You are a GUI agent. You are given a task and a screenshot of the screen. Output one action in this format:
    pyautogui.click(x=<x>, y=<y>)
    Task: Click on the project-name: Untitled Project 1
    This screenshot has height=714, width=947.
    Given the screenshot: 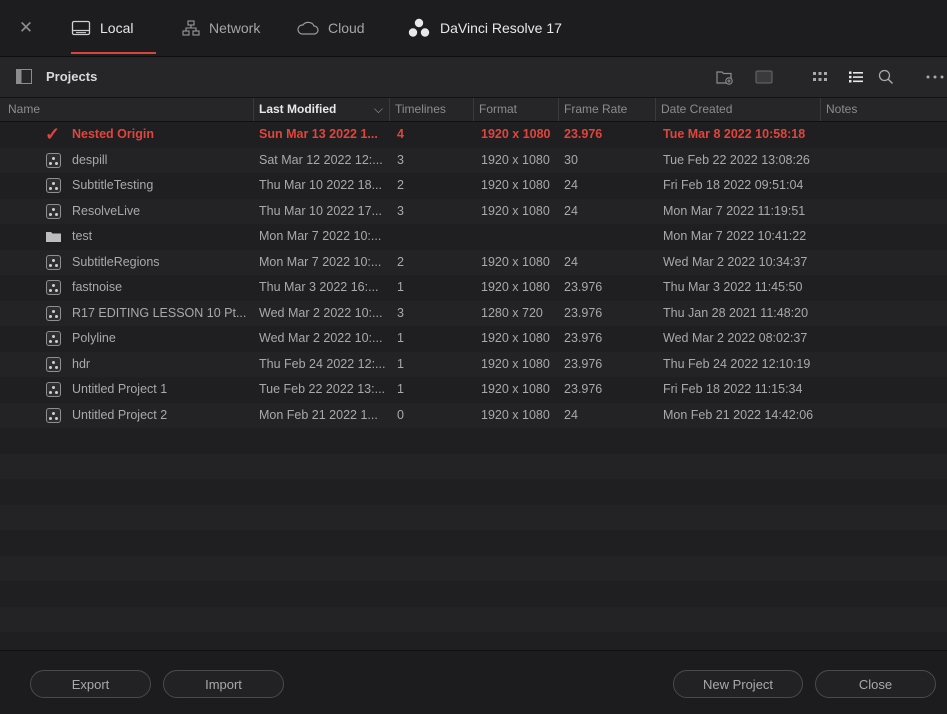 What is the action you would take?
    pyautogui.click(x=120, y=389)
    